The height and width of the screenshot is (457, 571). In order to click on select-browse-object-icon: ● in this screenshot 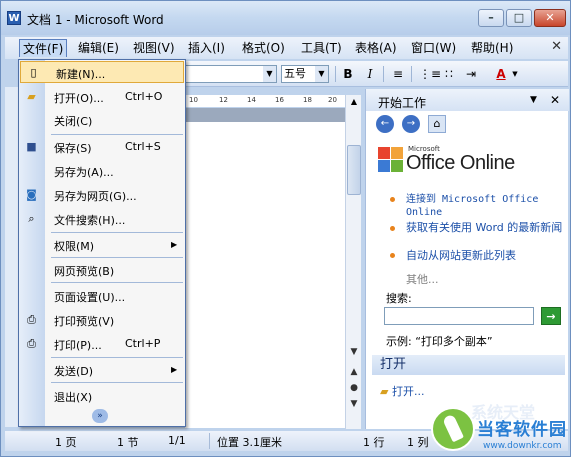, I will do `click(354, 388)`.